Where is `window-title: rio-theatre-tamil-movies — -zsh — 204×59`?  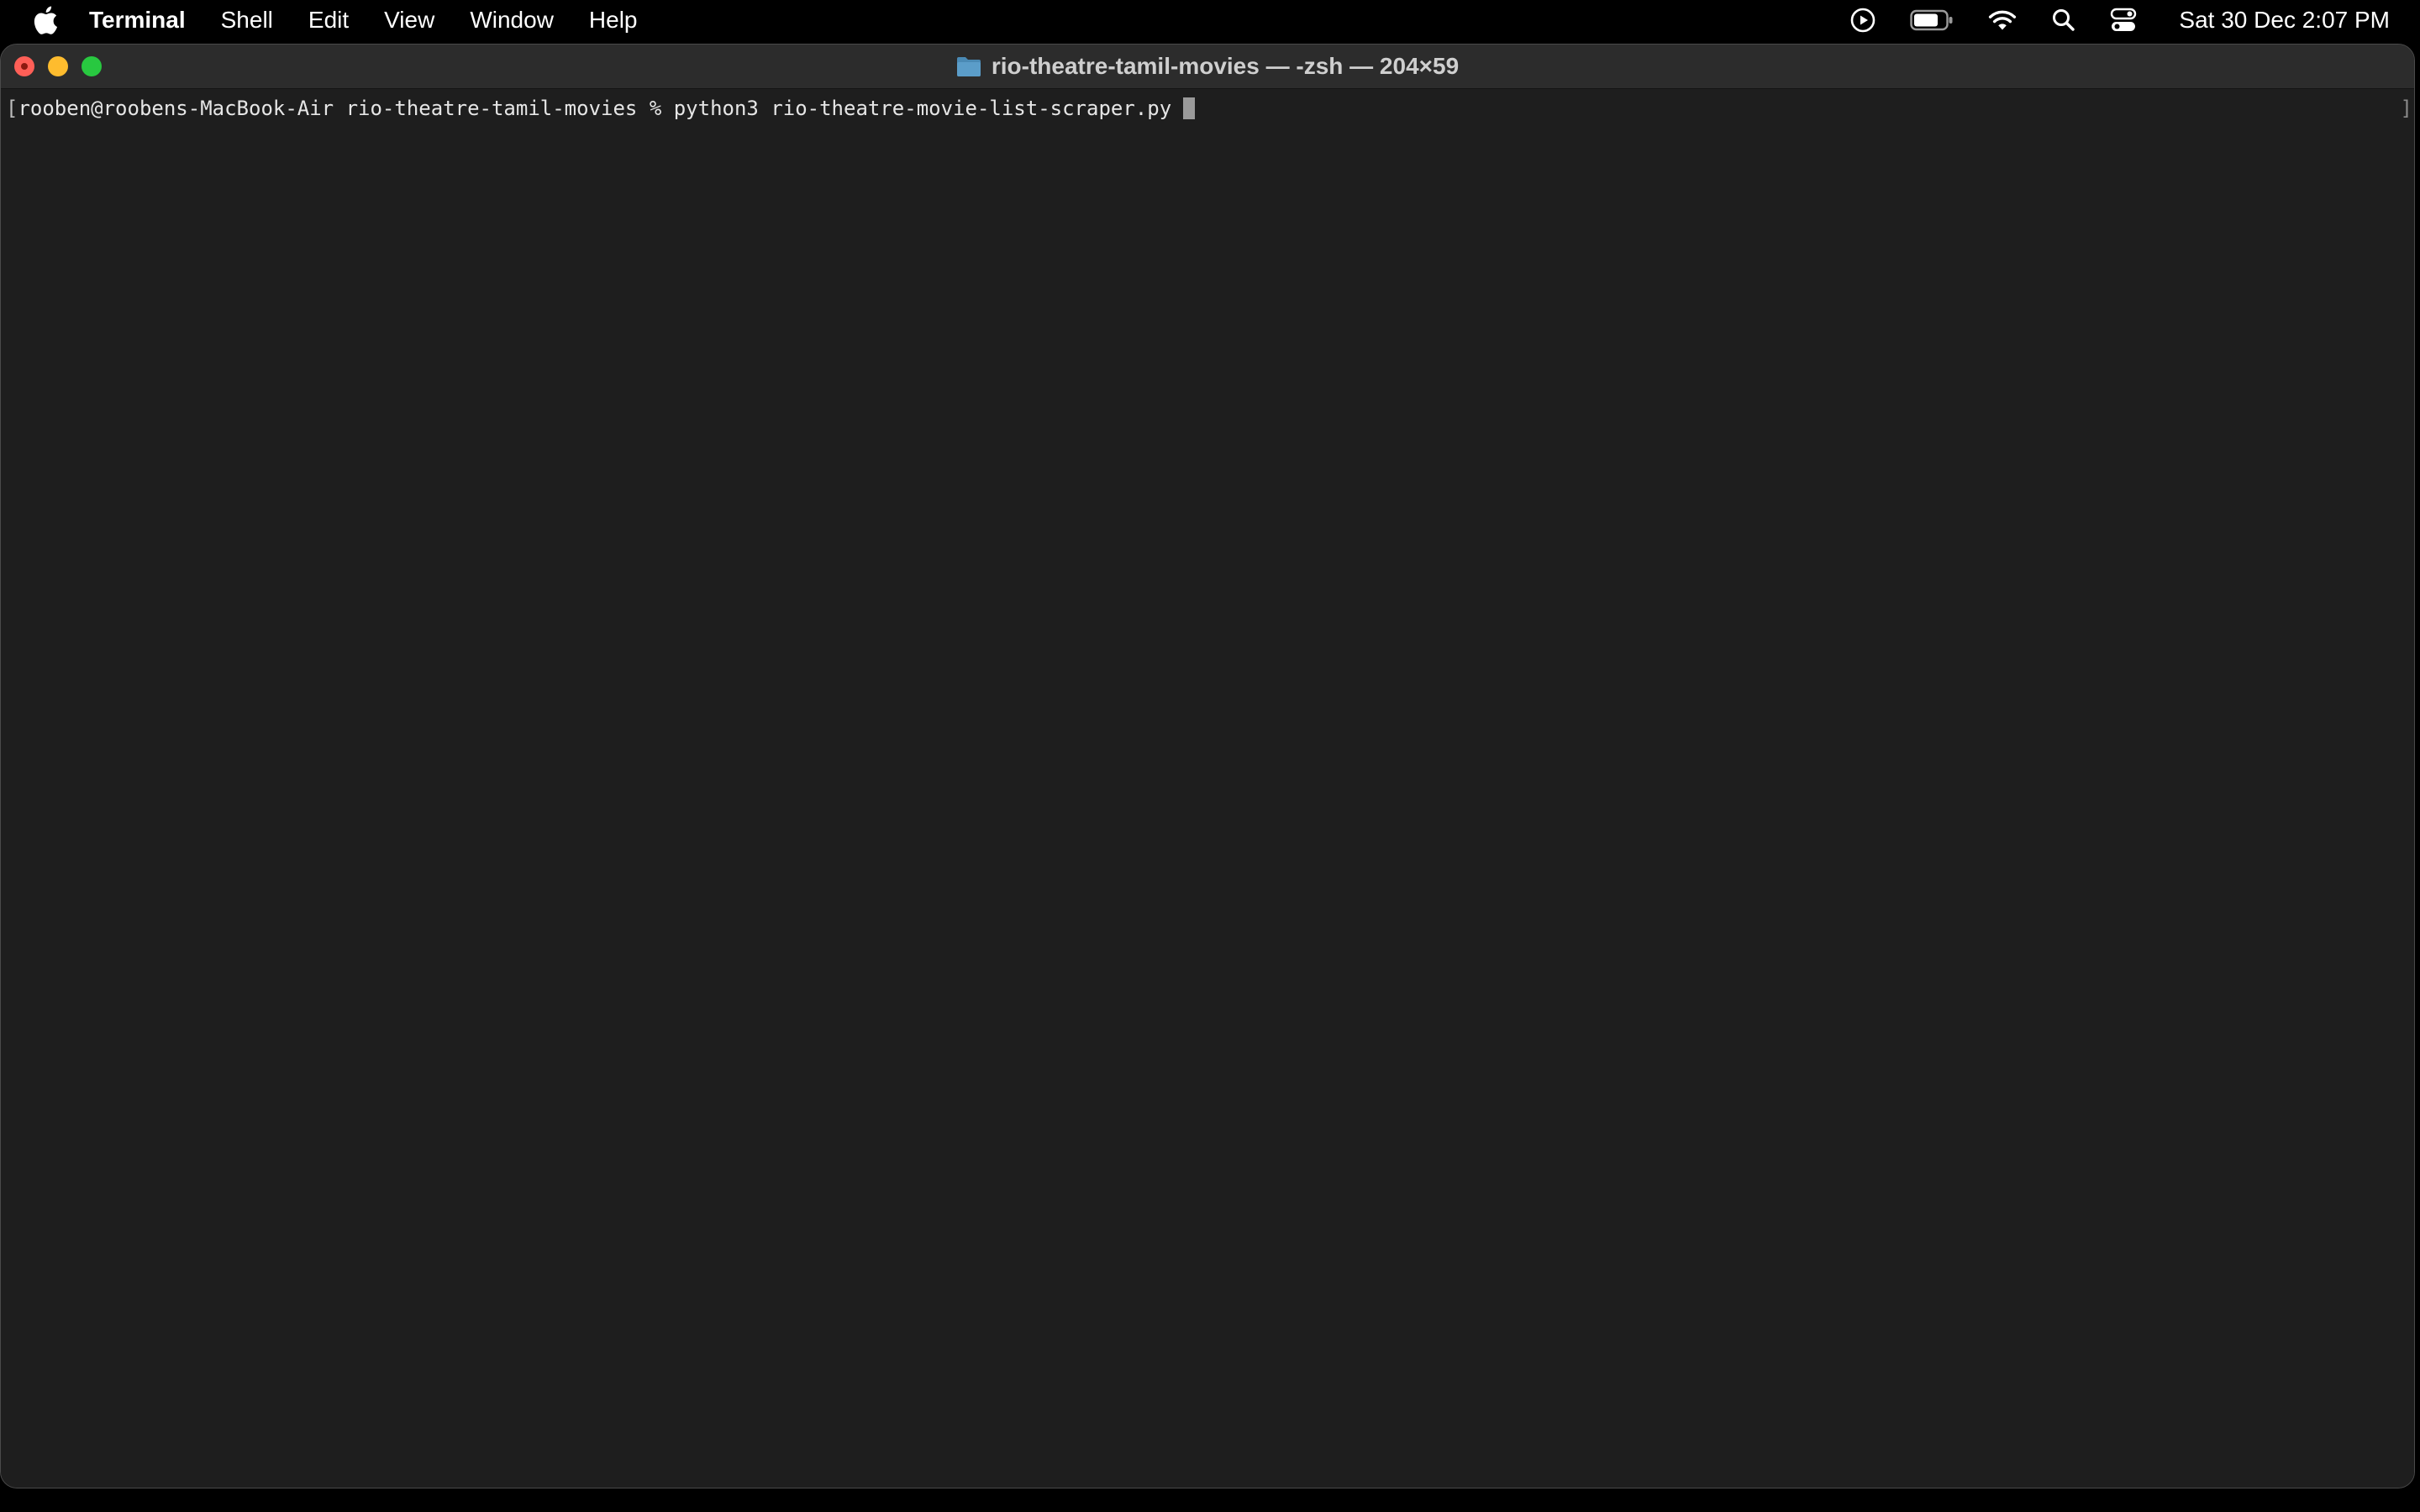 window-title: rio-theatre-tamil-movies — -zsh — 204×59 is located at coordinates (1225, 66).